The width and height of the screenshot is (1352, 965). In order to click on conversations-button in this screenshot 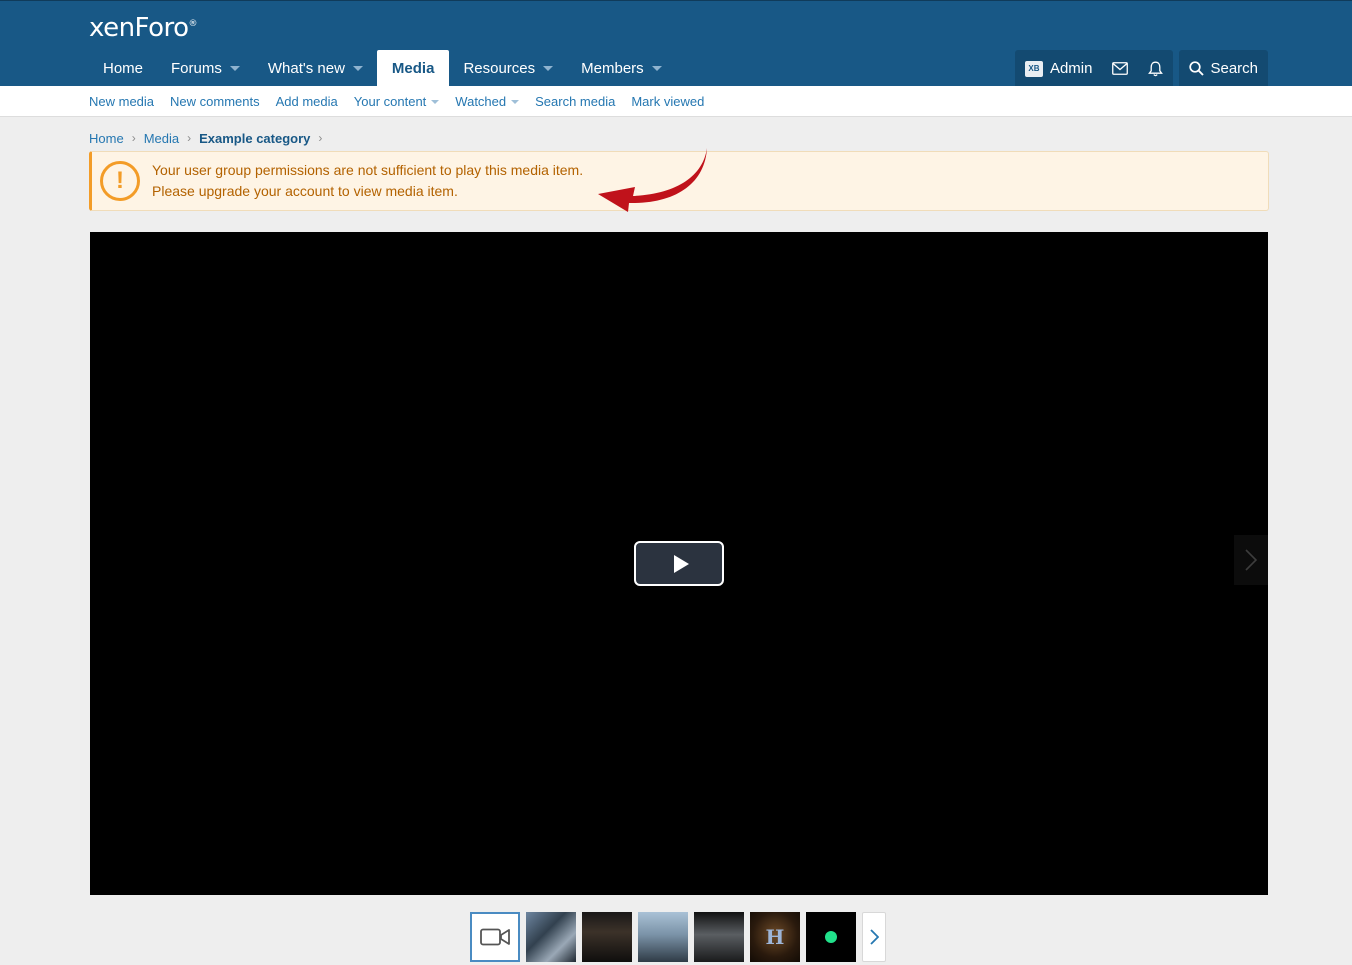, I will do `click(1120, 68)`.